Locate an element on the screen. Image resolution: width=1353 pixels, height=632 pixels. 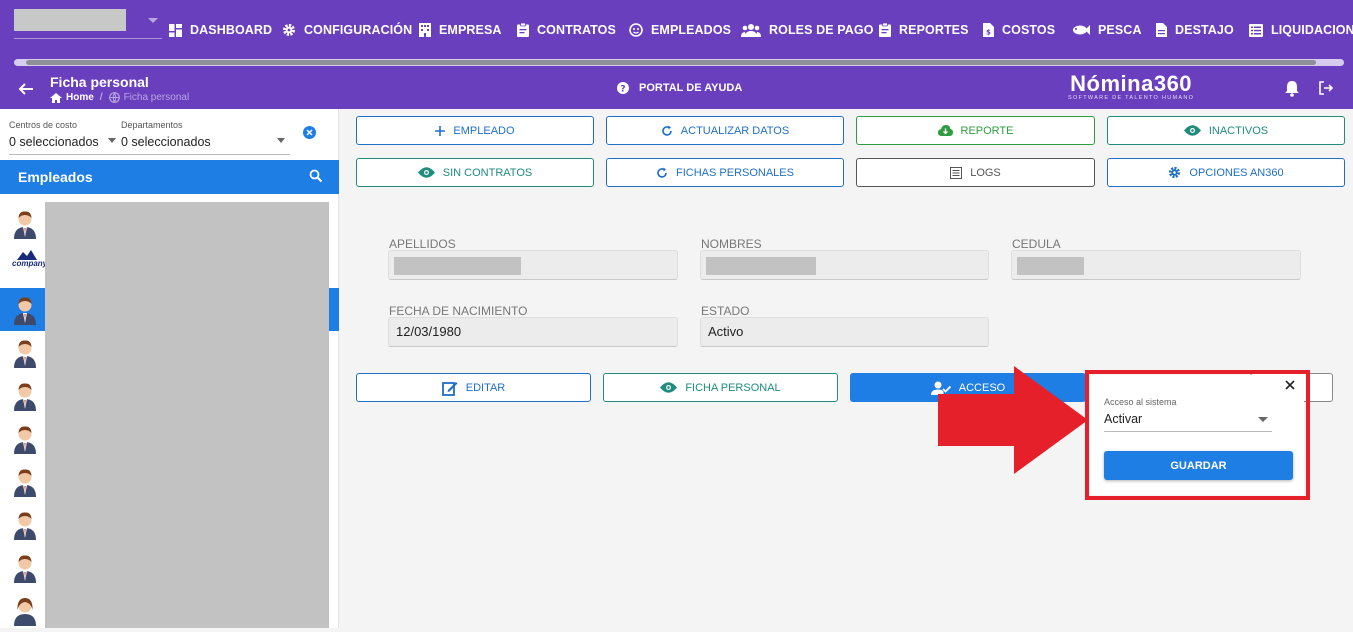
clear-filter-icon is located at coordinates (309, 132).